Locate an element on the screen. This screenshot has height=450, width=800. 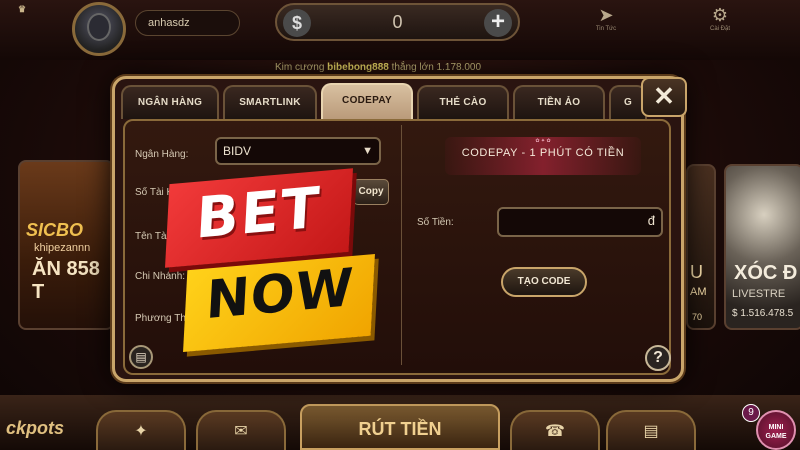
ticker-name: bibebong888 is located at coordinates (358, 67).